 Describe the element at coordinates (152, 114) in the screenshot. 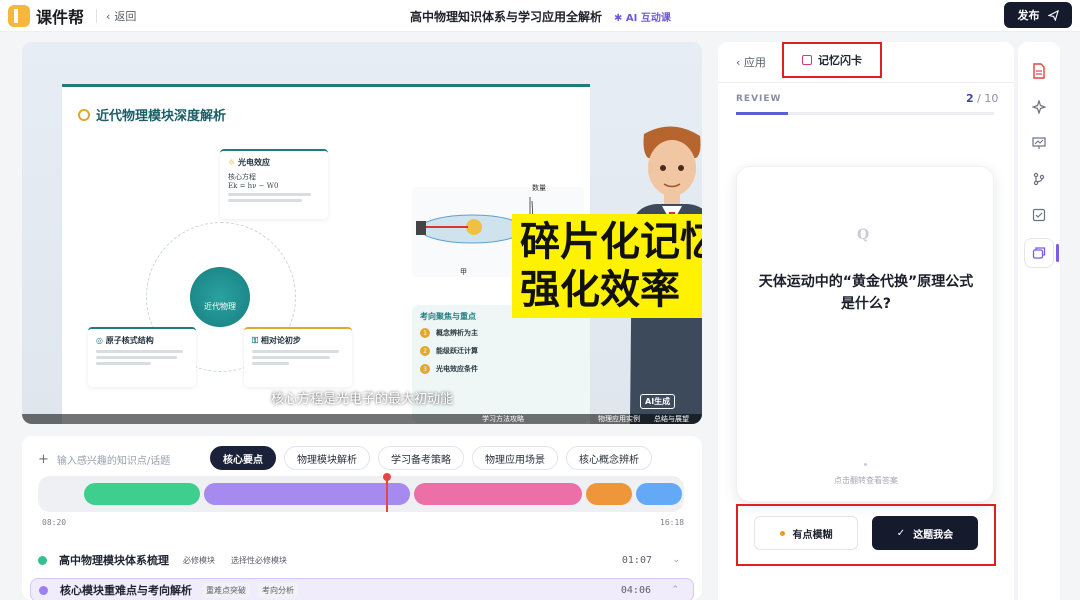

I see `slide-title: 近代物理模块深度解析` at that location.